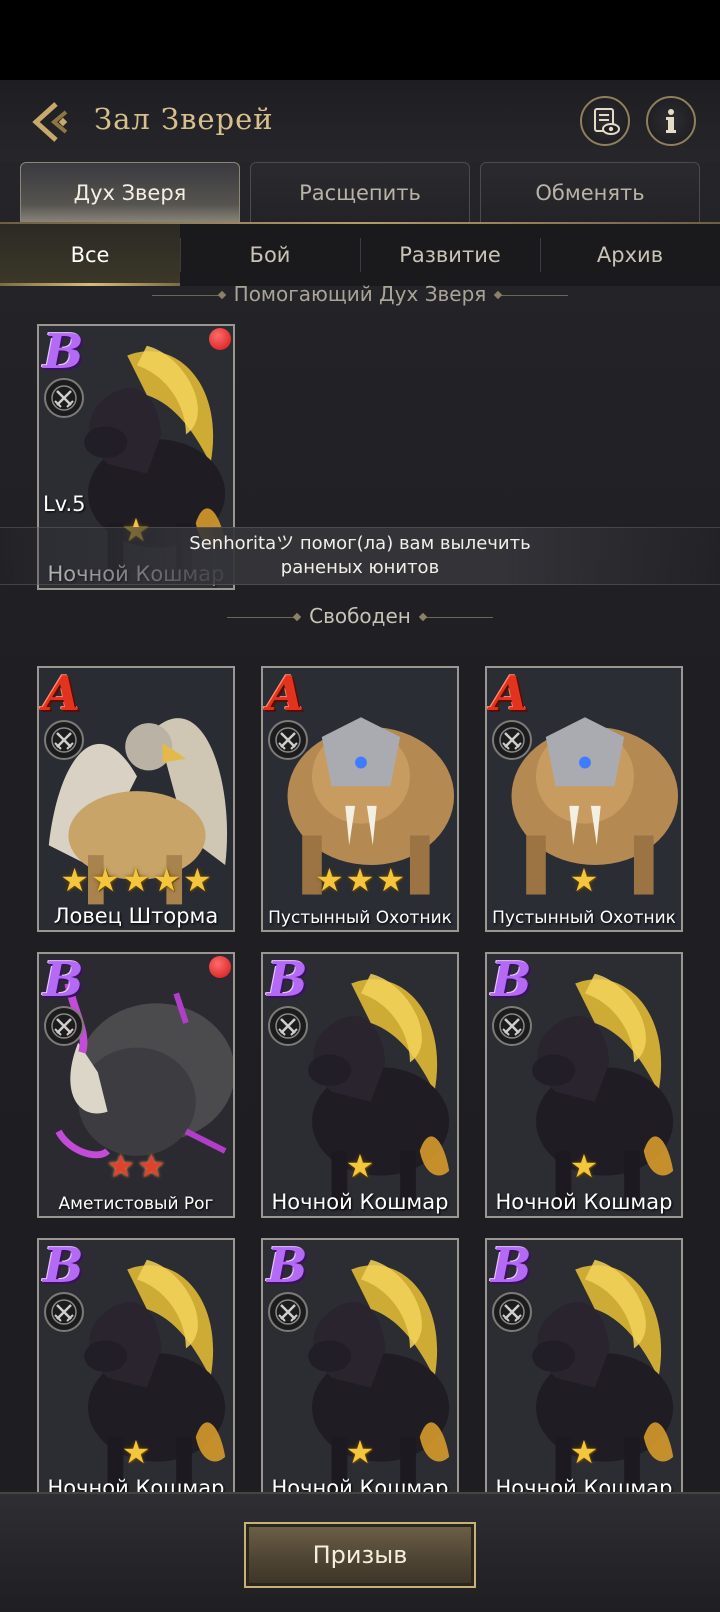 The height and width of the screenshot is (1612, 720). Describe the element at coordinates (64, 504) in the screenshot. I see `level-label: Lv.5` at that location.